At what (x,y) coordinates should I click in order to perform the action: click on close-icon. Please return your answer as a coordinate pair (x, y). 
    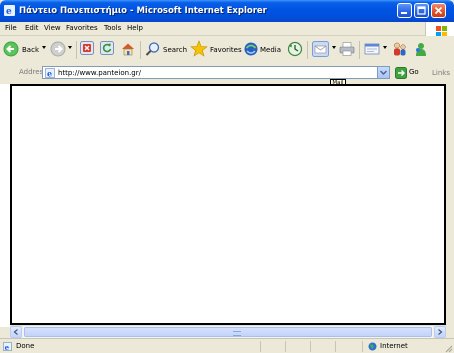
    Looking at the image, I should click on (438, 10).